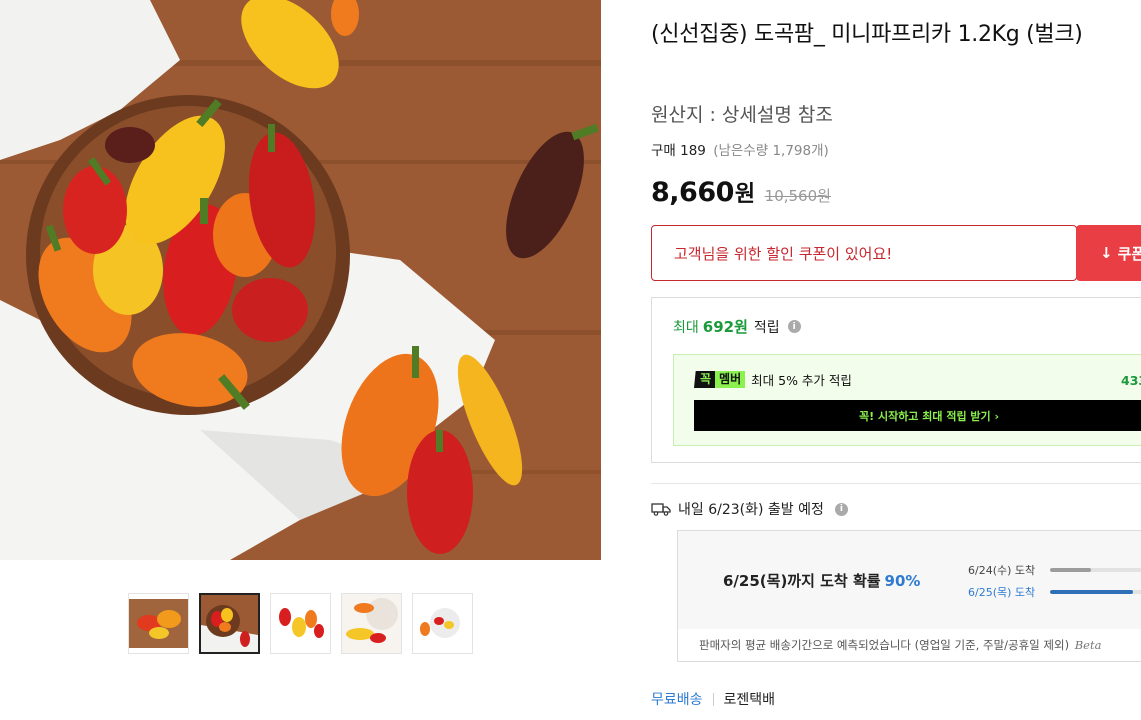 Image resolution: width=1141 pixels, height=720 pixels. Describe the element at coordinates (742, 115) in the screenshot. I see `product-origin: 원산지 : 상세설명 참조` at that location.